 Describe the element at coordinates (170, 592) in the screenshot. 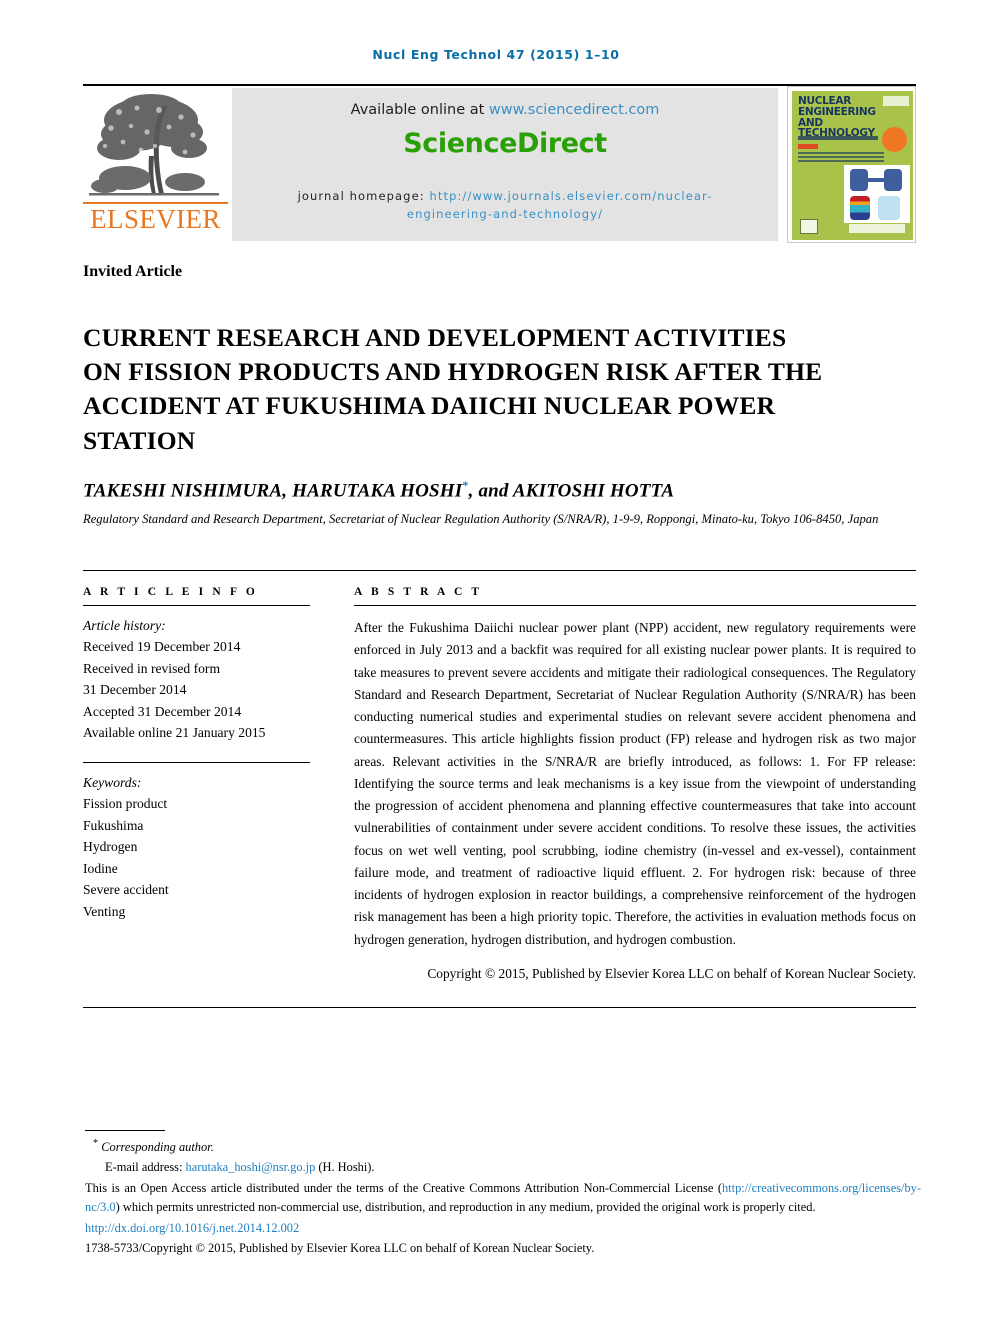

I see `article-info-heading: A R T I C L E I N F O` at that location.